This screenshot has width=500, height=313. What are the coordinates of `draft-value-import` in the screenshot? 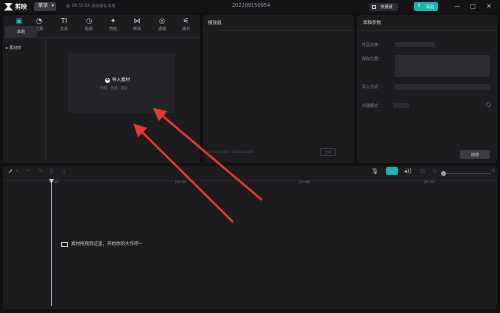 It's located at (442, 87).